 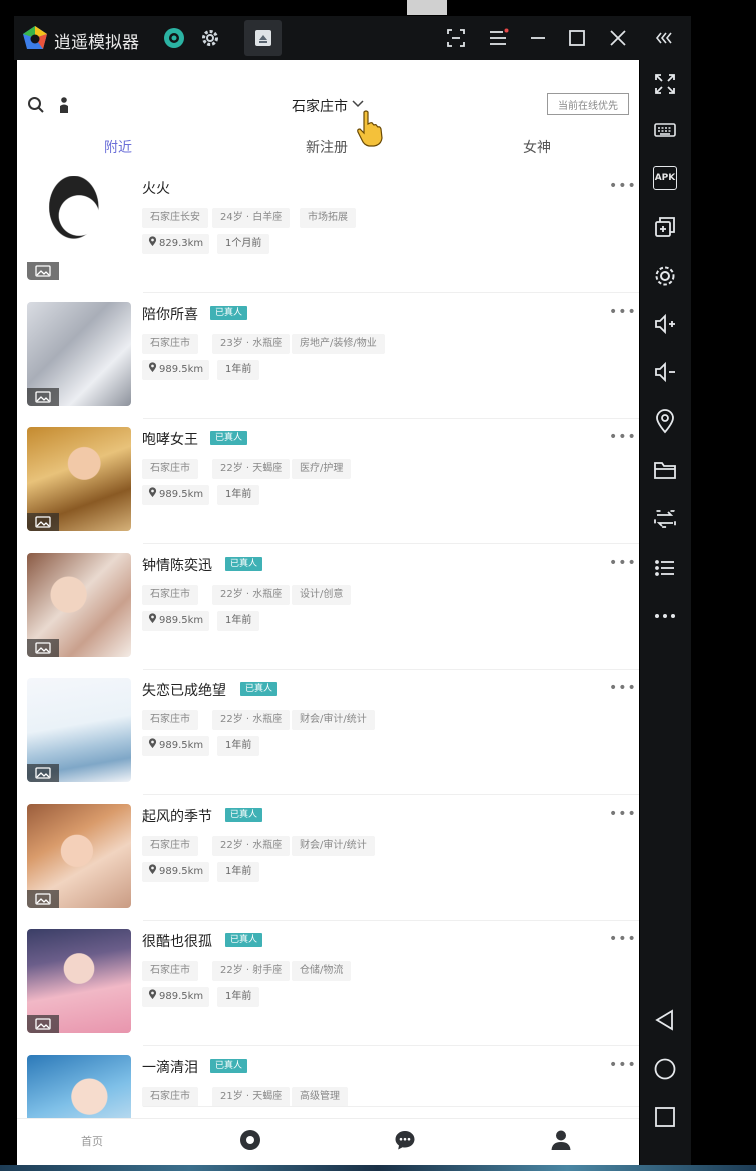 I want to click on profile-icon, so click(x=561, y=1140).